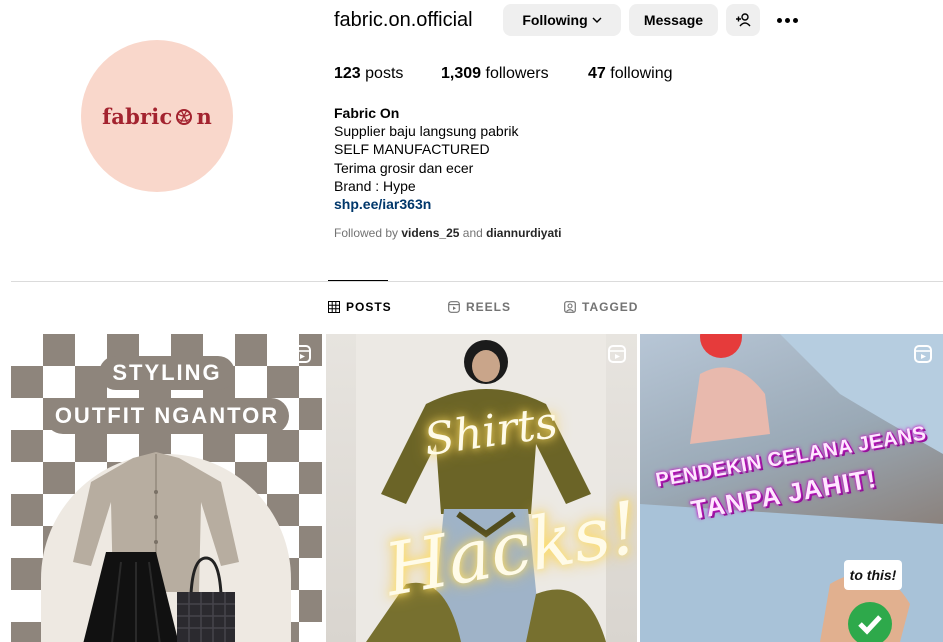 Image resolution: width=943 pixels, height=642 pixels. I want to click on logo-text-n: n, so click(204, 116).